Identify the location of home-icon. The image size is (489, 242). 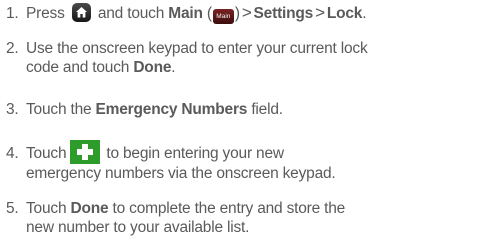
(81, 12).